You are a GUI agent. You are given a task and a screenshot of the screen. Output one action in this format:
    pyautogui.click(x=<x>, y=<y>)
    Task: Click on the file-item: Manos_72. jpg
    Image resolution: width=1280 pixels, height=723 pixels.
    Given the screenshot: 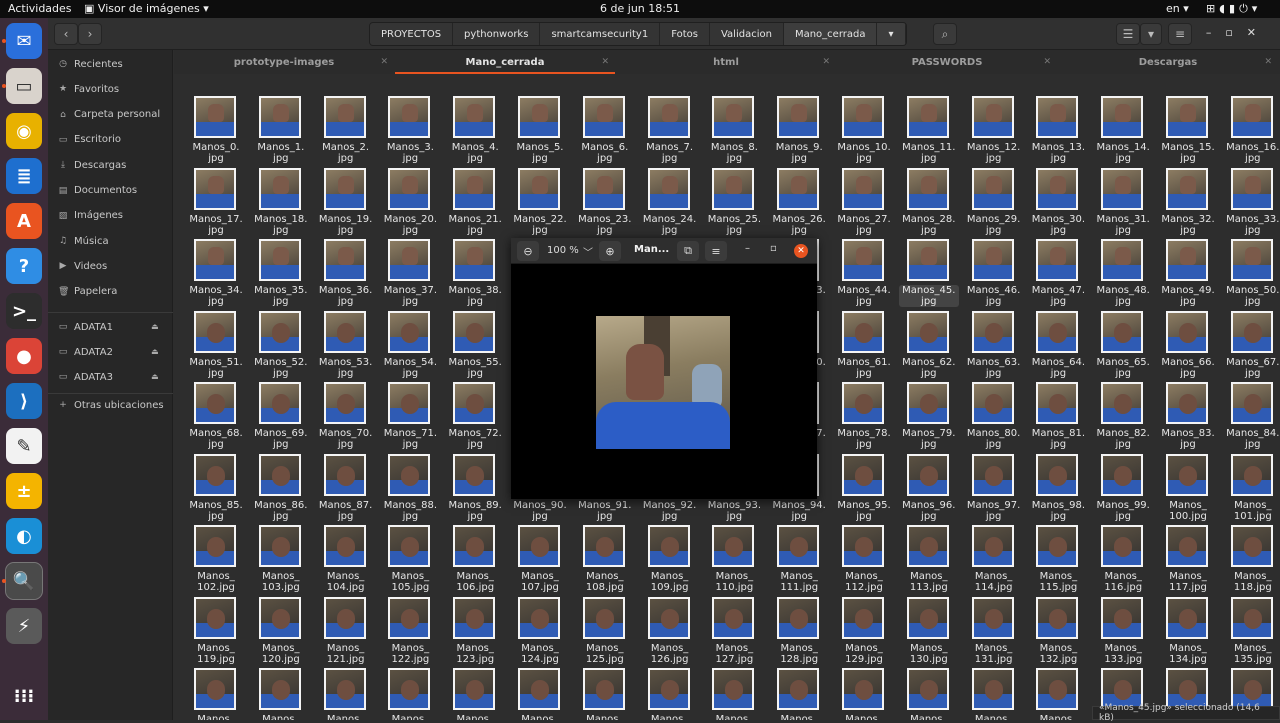 What is the action you would take?
    pyautogui.click(x=475, y=417)
    